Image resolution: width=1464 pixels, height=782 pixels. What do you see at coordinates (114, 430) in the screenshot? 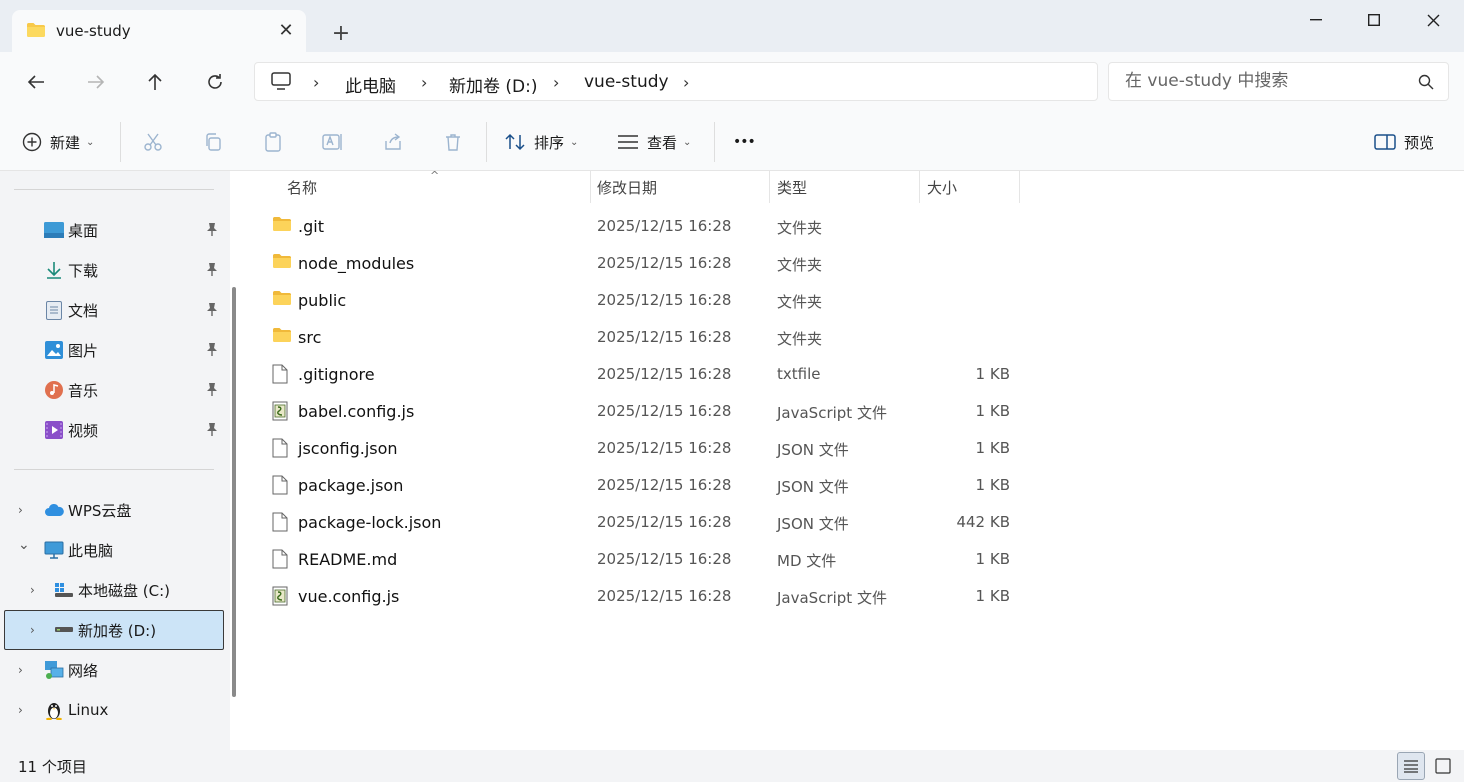
I see `sidebar-item-videos: 视频` at bounding box center [114, 430].